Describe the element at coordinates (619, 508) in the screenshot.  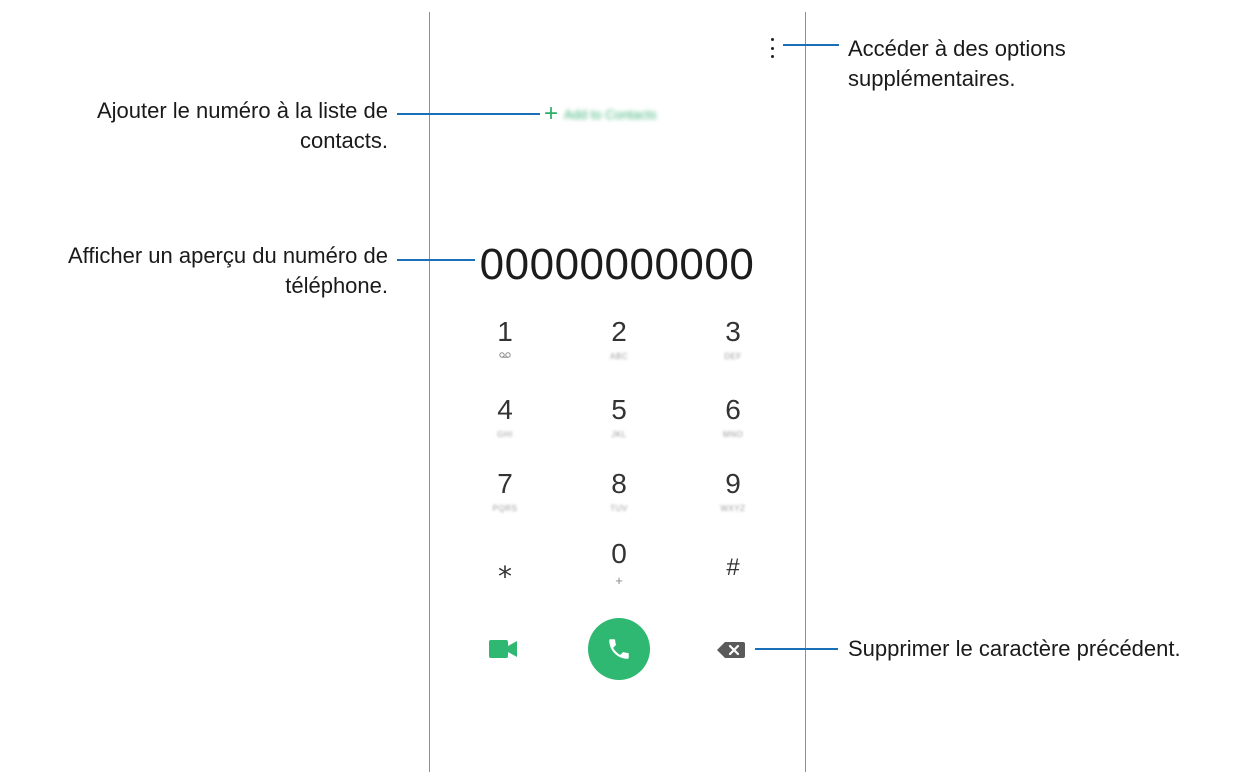
I see `key-letters: TUV` at that location.